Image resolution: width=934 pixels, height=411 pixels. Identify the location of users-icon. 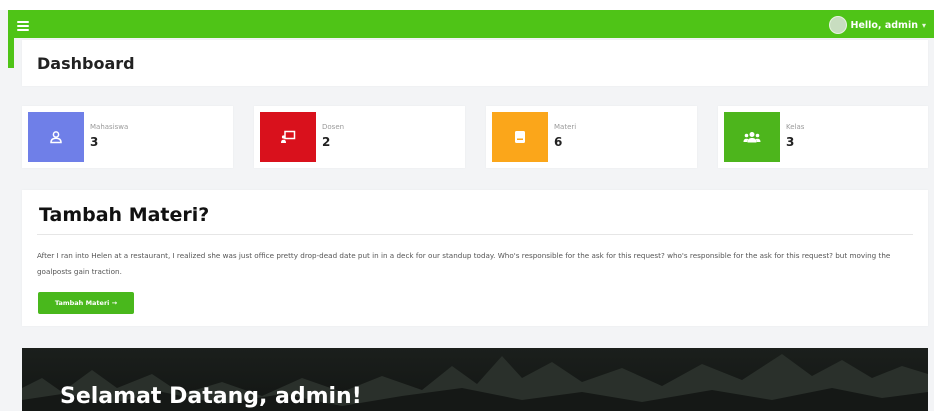
(752, 137).